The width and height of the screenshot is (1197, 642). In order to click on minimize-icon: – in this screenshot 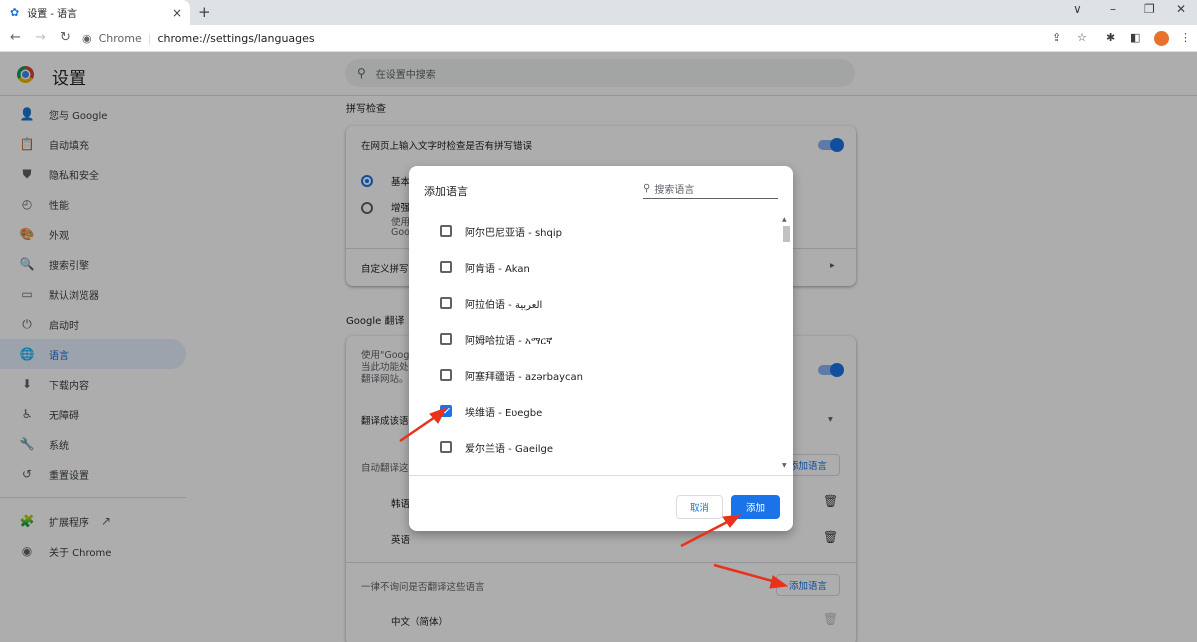, I will do `click(1113, 9)`.